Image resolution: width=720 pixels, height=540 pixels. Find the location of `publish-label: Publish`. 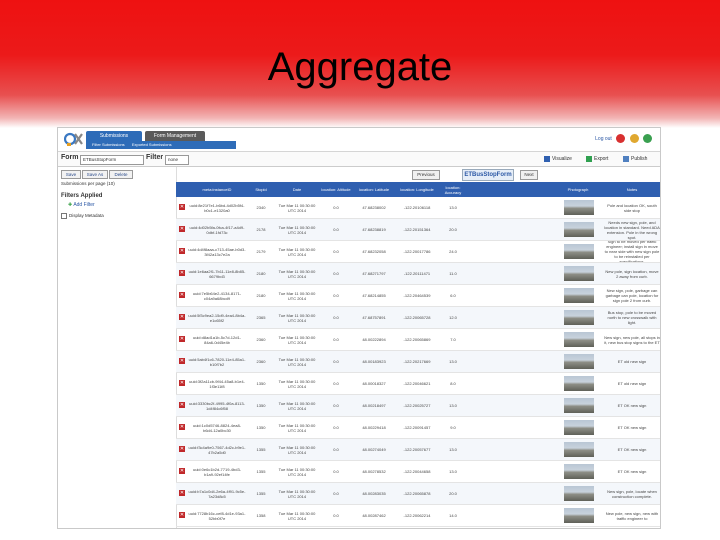

publish-label: Publish is located at coordinates (639, 159).